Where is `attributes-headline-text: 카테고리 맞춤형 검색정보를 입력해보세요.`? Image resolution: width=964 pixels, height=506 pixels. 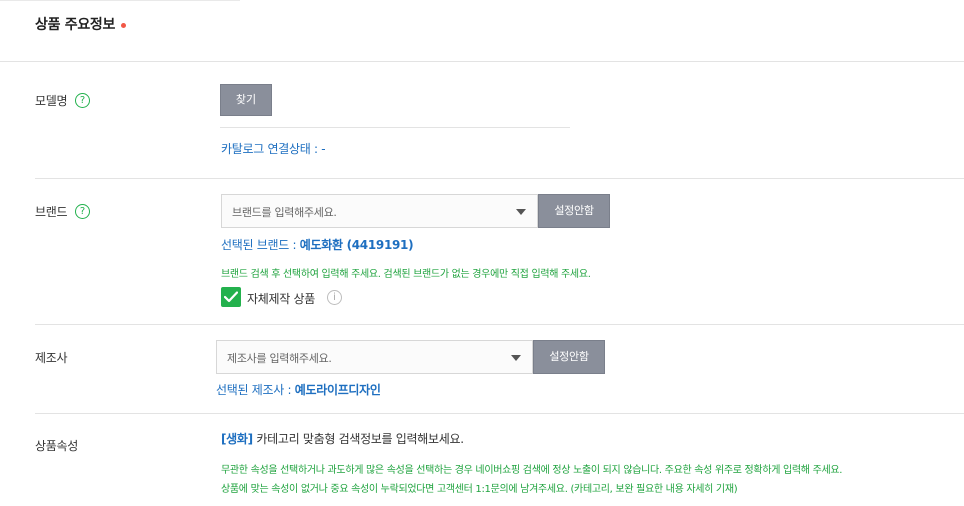
attributes-headline-text: 카테고리 맞춤형 검색정보를 입력해보세요. is located at coordinates (358, 439).